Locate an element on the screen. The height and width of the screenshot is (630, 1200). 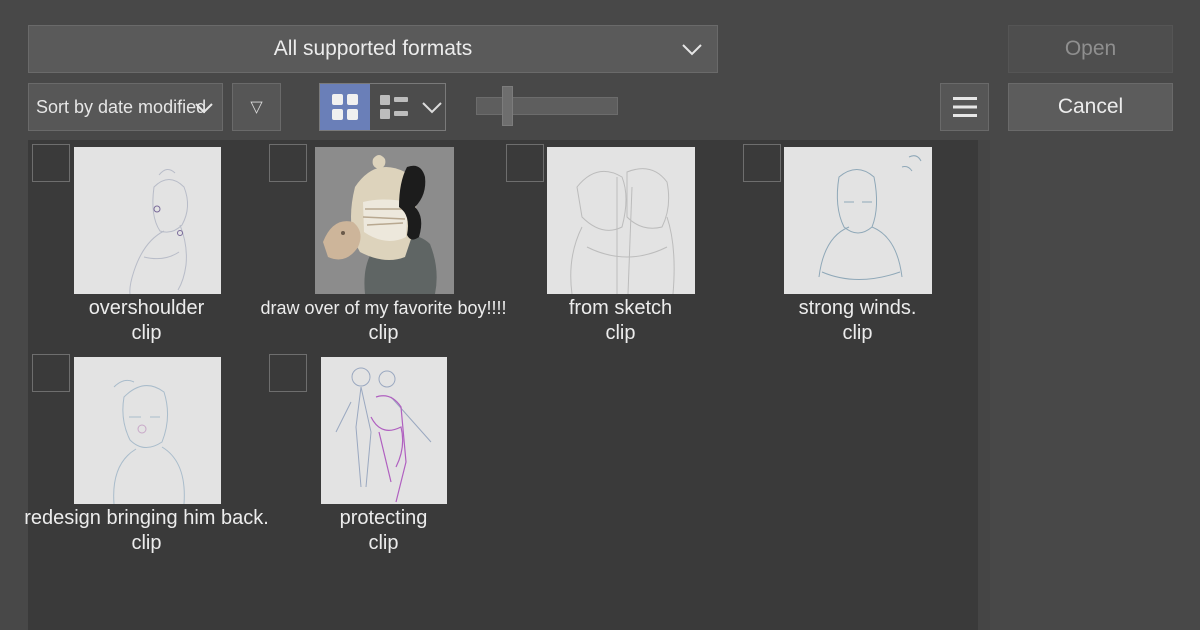
menu-icon is located at coordinates (964, 107).